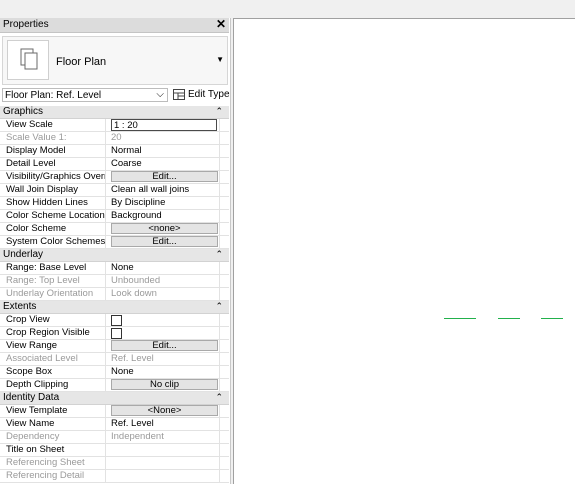 The height and width of the screenshot is (484, 575). What do you see at coordinates (53, 229) in the screenshot?
I see `property-name: Color Scheme` at bounding box center [53, 229].